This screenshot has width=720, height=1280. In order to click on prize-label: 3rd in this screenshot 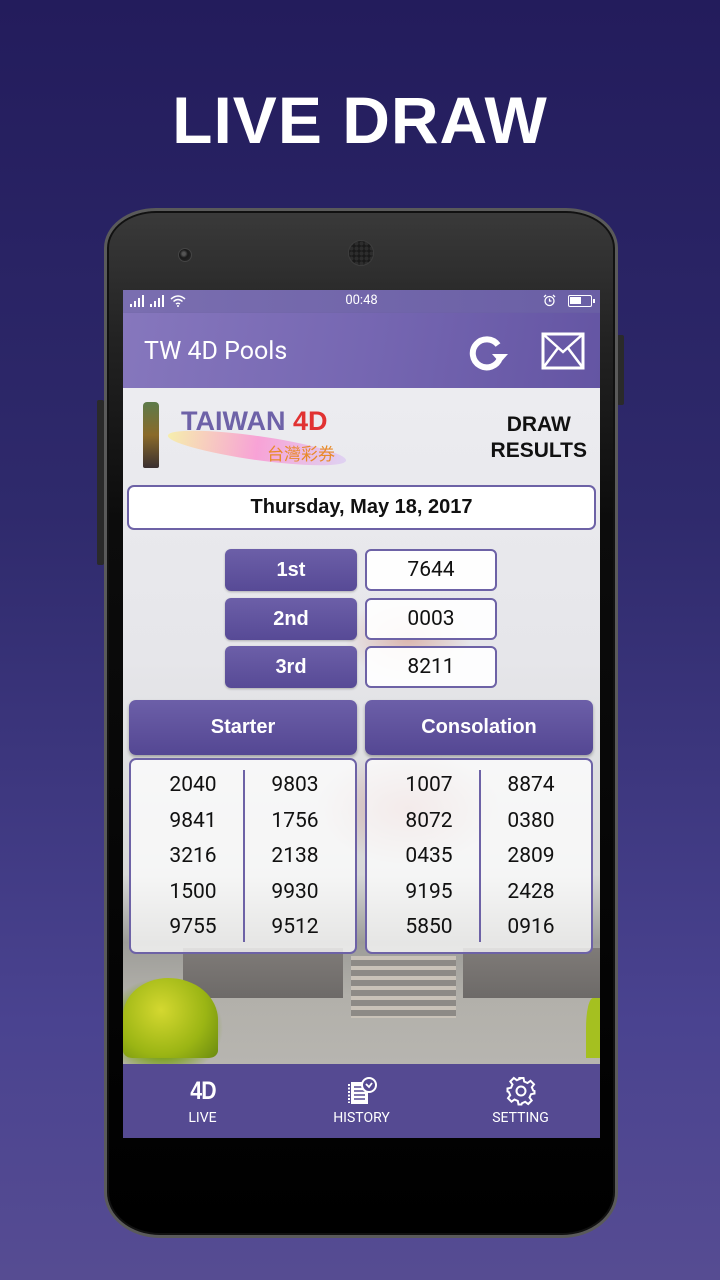, I will do `click(291, 667)`.